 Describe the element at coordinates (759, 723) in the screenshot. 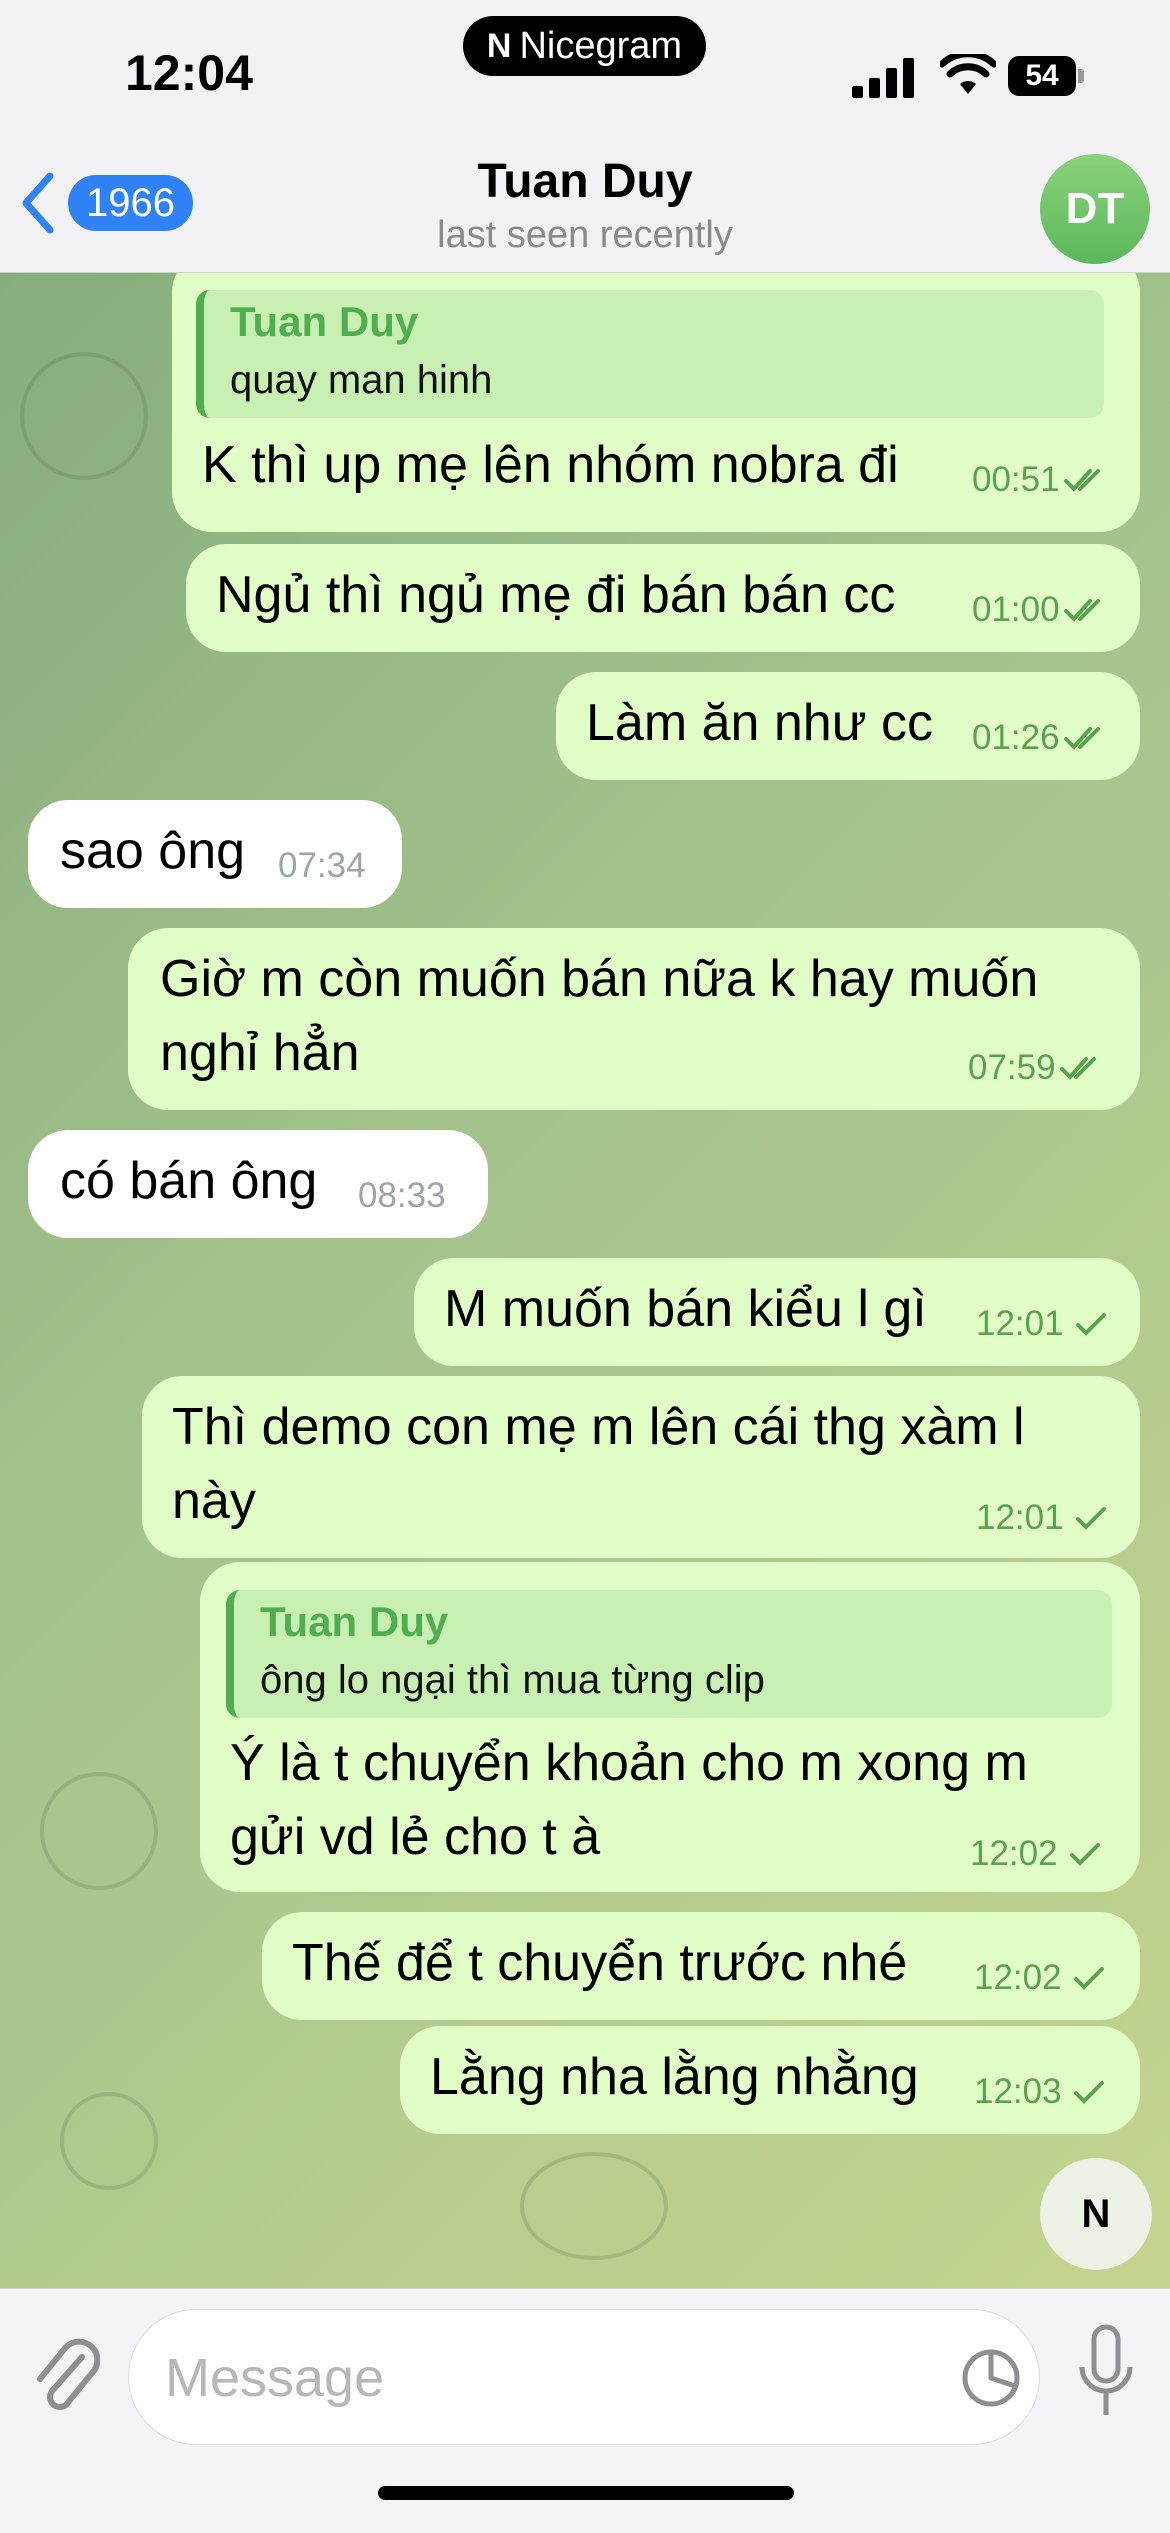

I see `message-text: Làm ăn như cc` at that location.